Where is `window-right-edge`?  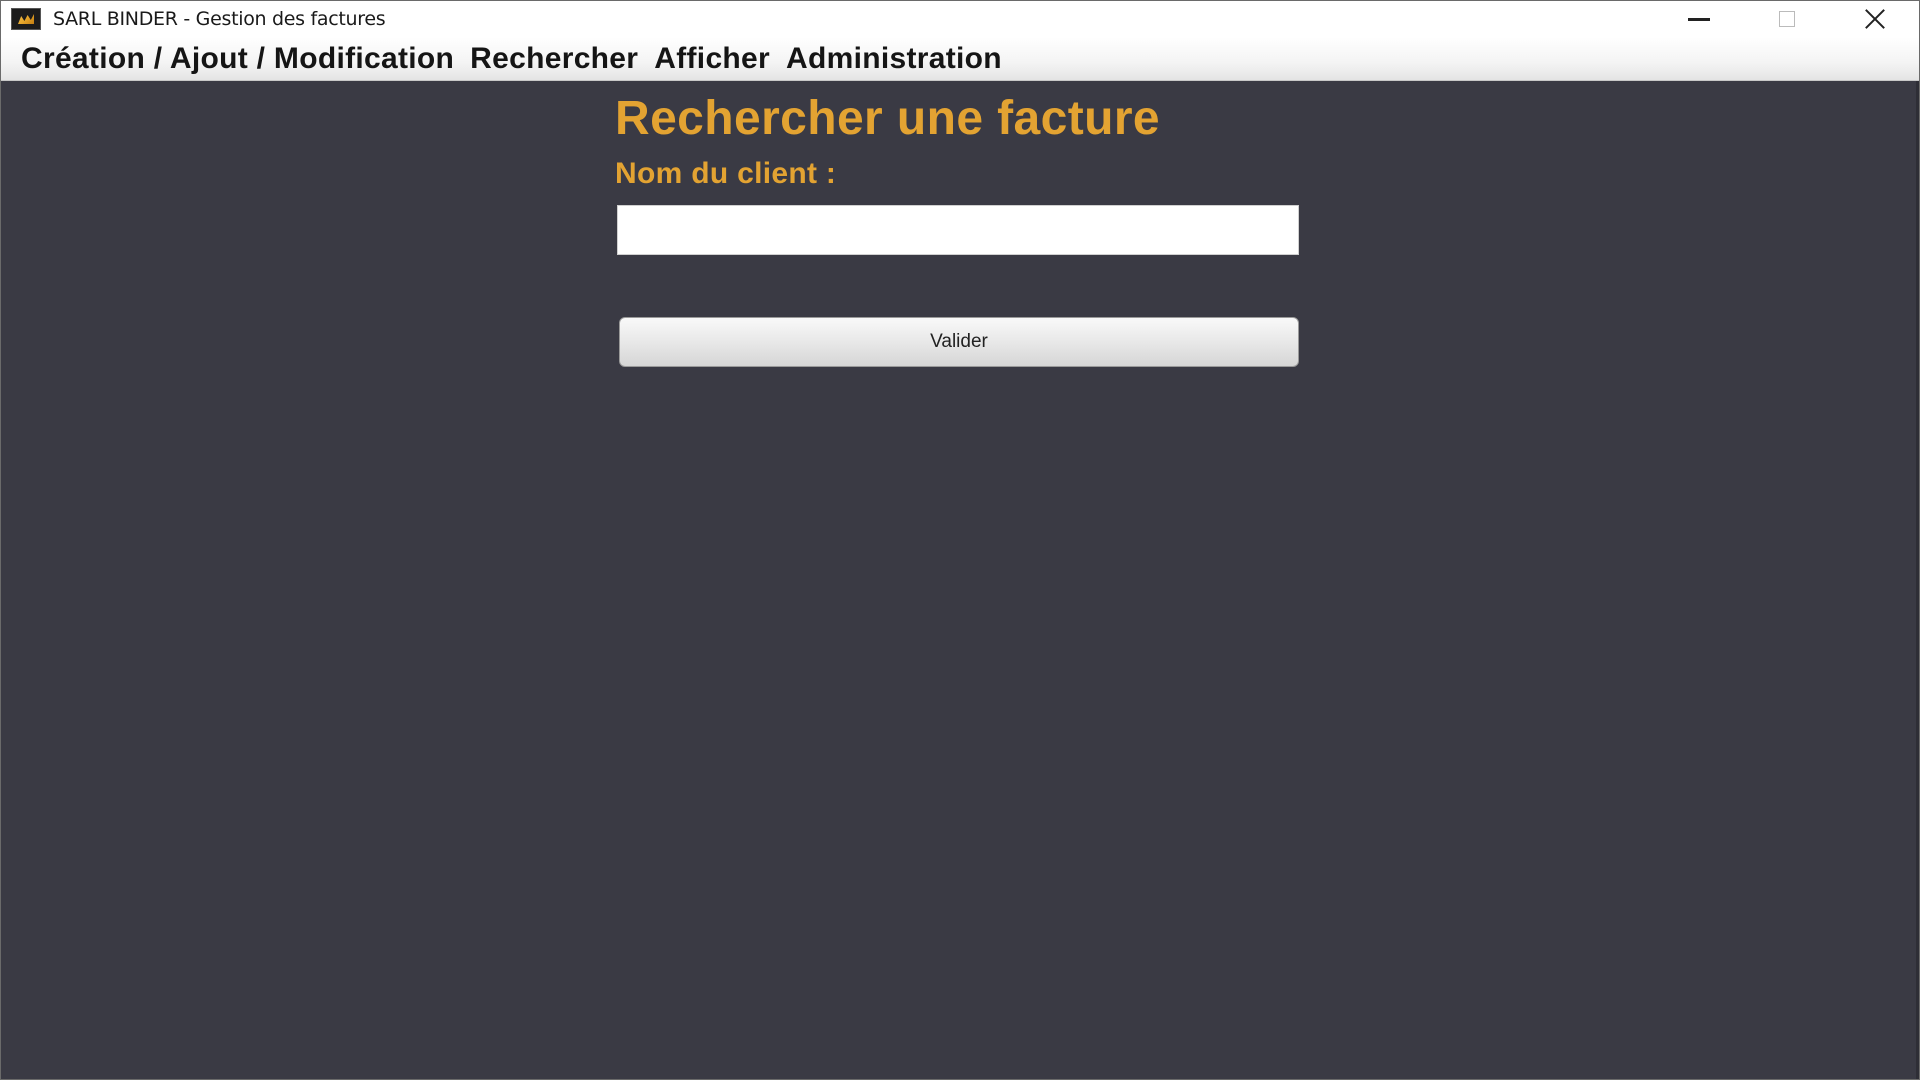 window-right-edge is located at coordinates (1917, 580).